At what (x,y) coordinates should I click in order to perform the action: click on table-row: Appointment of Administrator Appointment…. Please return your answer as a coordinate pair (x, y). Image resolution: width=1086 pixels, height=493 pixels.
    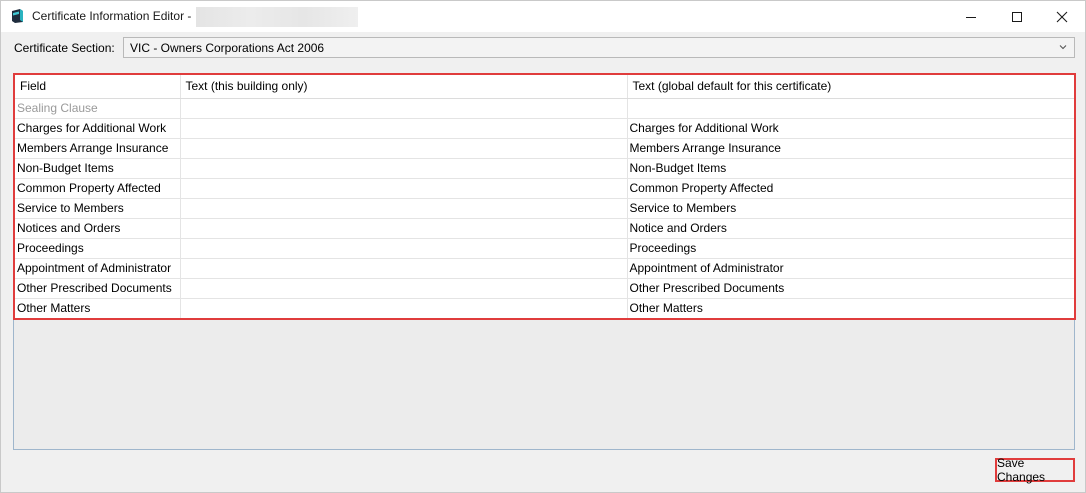
    Looking at the image, I should click on (545, 268).